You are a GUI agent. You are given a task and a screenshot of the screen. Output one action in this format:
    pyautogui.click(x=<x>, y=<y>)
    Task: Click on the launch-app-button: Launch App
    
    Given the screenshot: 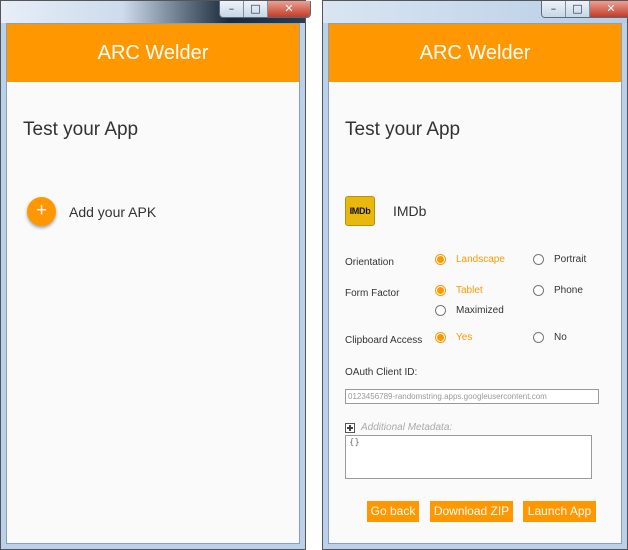 What is the action you would take?
    pyautogui.click(x=559, y=511)
    